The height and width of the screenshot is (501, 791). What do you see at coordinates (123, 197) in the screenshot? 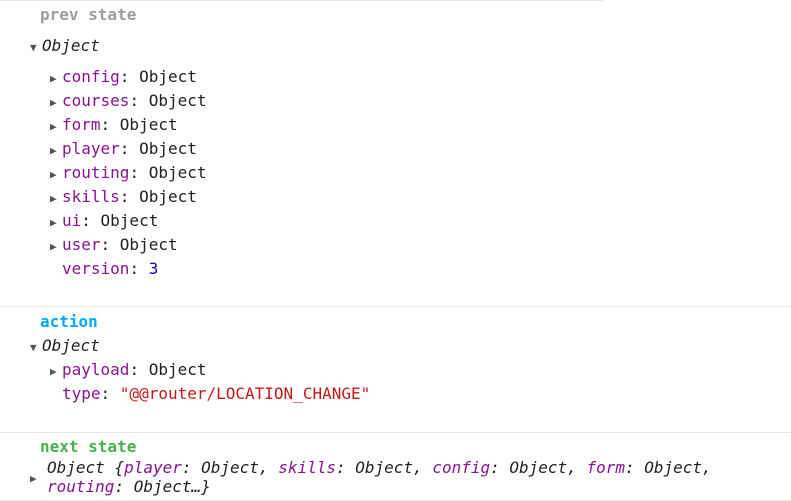
I see `prev-state-item-skills: ▶ skills: Object` at bounding box center [123, 197].